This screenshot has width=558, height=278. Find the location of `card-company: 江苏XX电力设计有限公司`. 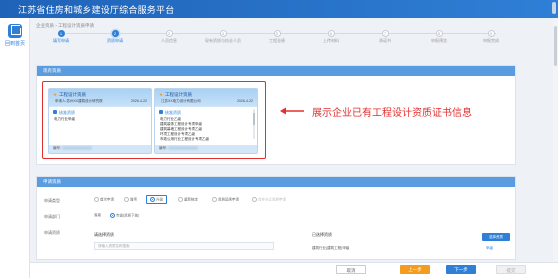

card-company: 江苏XX电力设计有限公司 is located at coordinates (181, 101).